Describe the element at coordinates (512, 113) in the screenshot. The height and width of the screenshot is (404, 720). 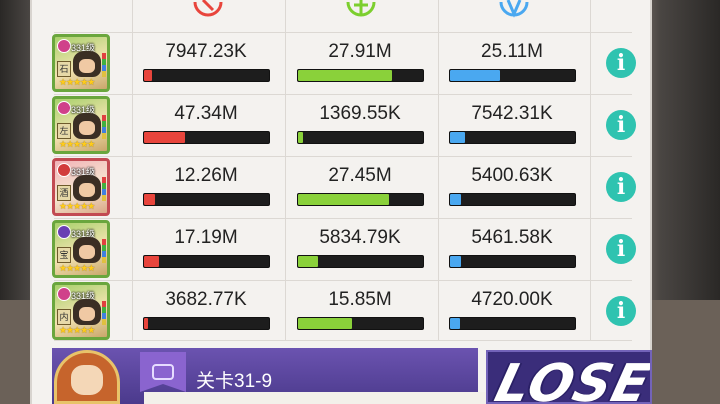
I see `defense-value: 7542.31K` at that location.